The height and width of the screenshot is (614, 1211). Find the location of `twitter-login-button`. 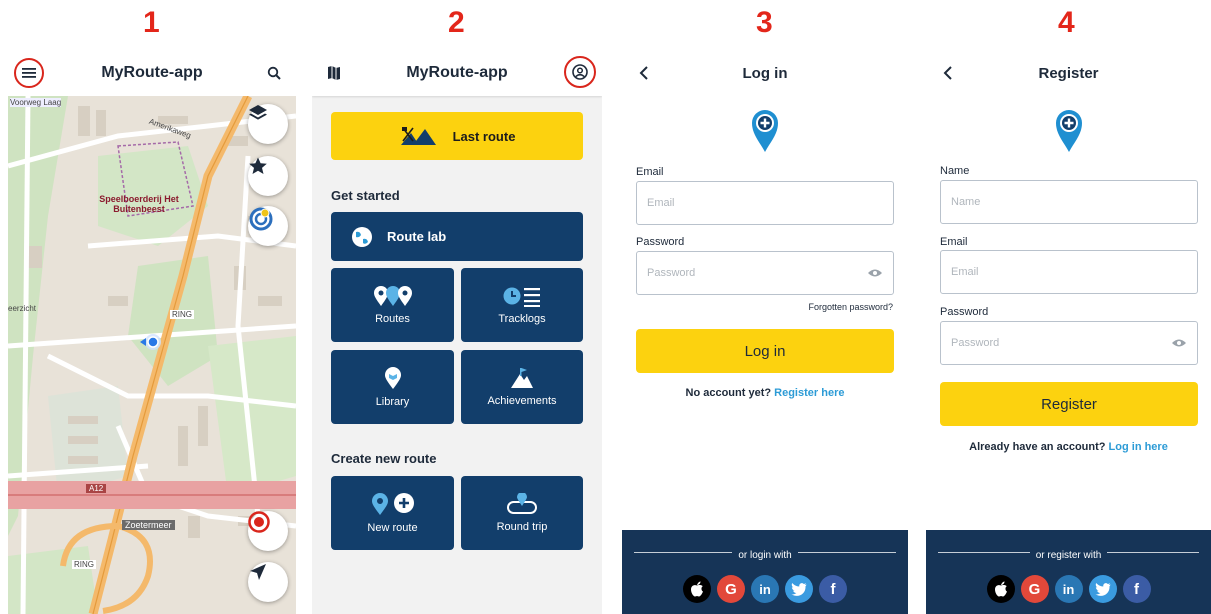

twitter-login-button is located at coordinates (799, 589).